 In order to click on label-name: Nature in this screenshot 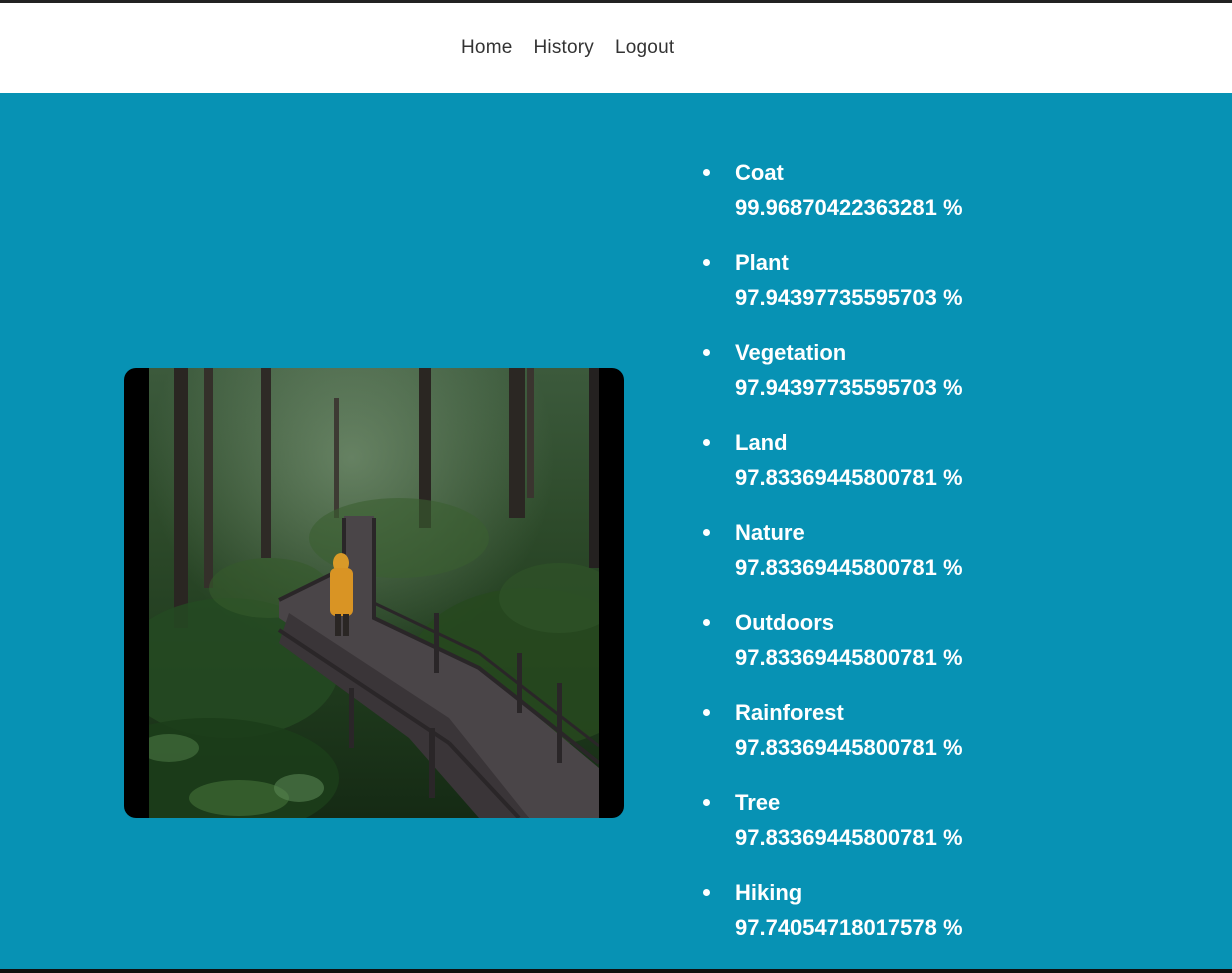, I will do `click(770, 532)`.